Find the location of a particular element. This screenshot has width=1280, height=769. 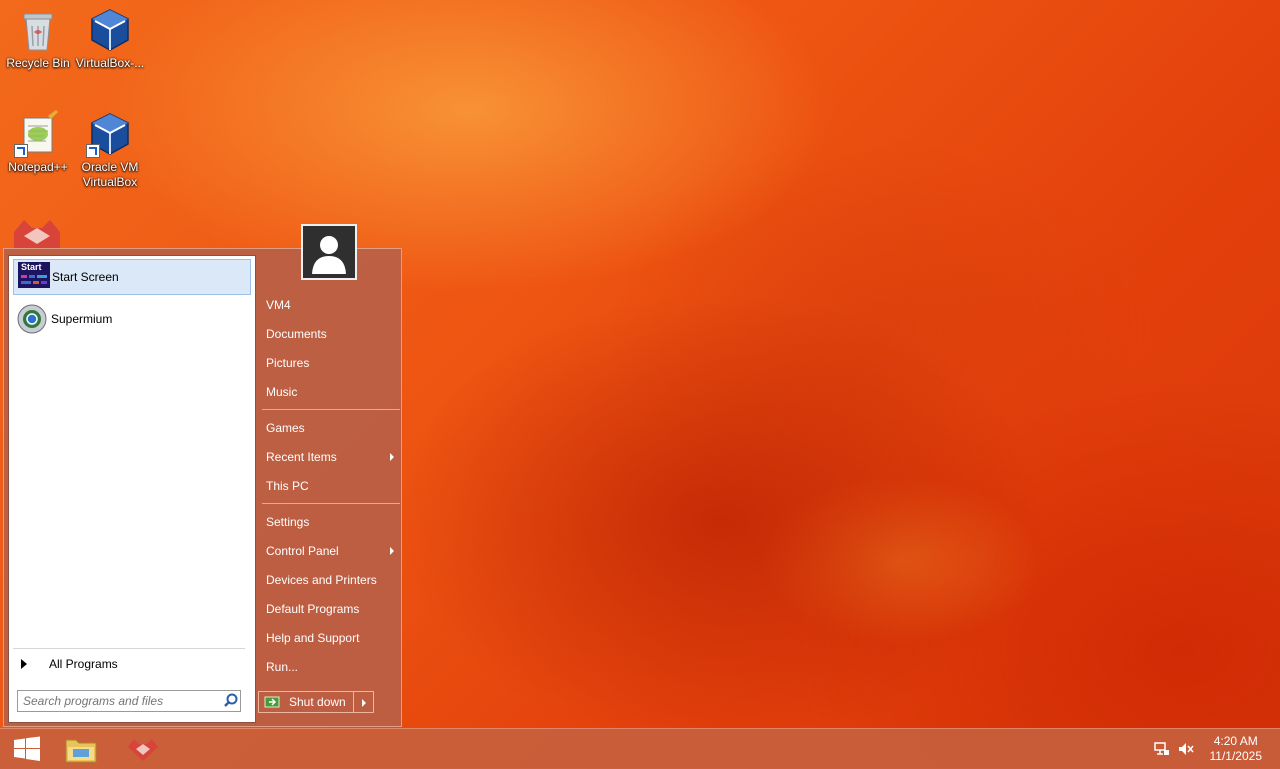

desktop-icon-notepad-plus-plus: Notepad++ is located at coordinates (38, 139).